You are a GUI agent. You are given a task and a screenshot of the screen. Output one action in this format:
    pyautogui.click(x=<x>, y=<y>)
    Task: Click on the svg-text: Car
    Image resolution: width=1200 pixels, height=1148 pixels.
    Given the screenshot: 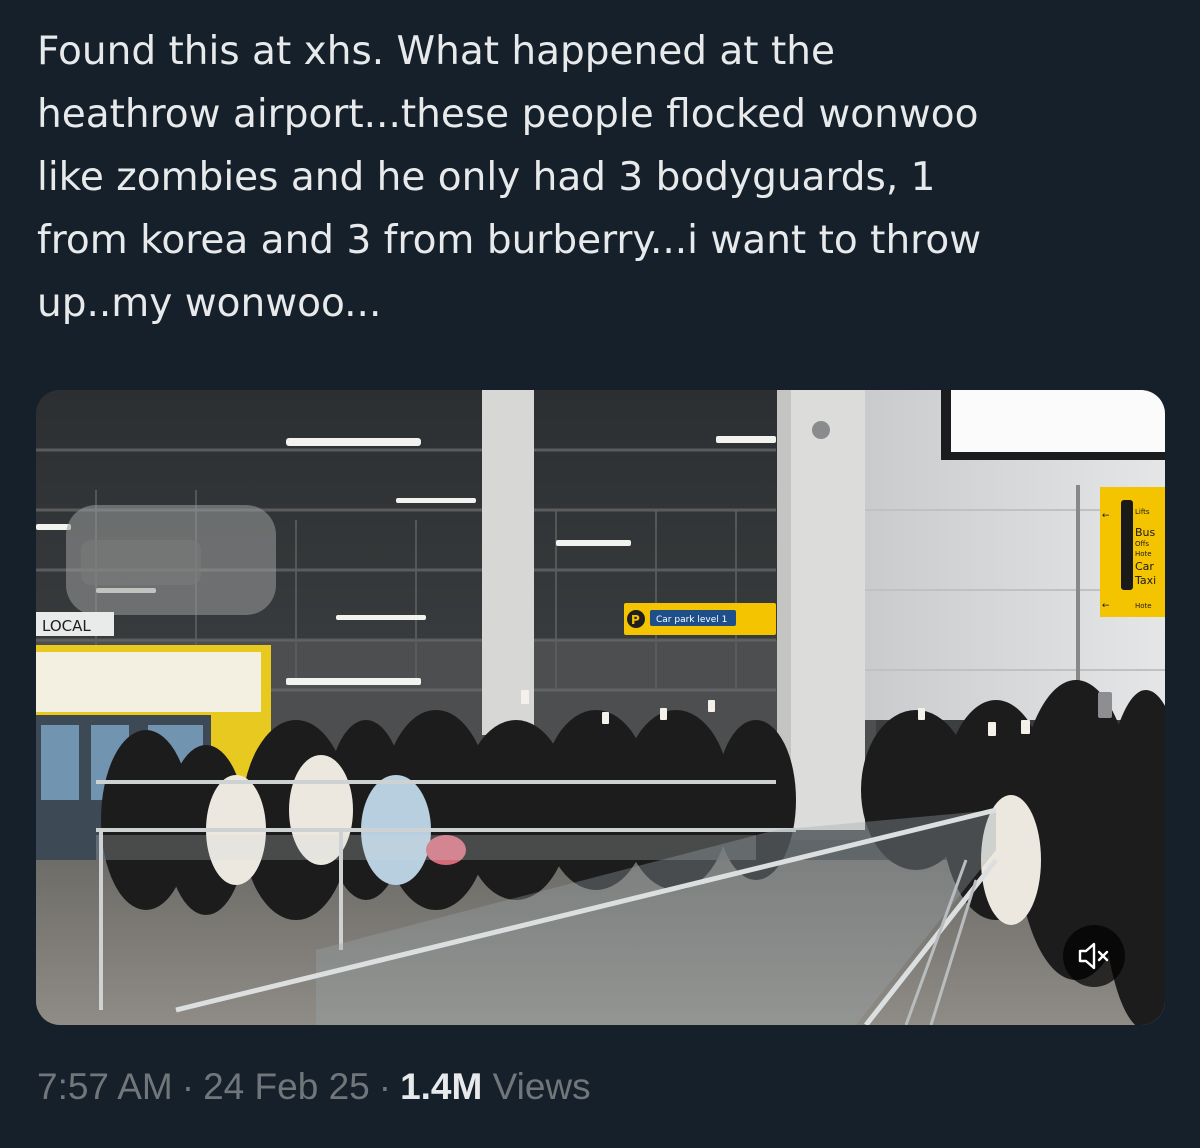 What is the action you would take?
    pyautogui.click(x=1144, y=566)
    